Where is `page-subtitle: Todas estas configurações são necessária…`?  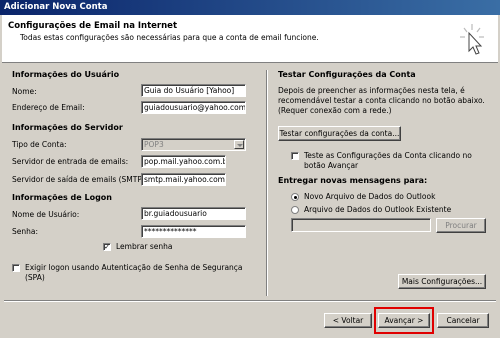
page-subtitle: Todas estas configurações são necessária… is located at coordinates (169, 37).